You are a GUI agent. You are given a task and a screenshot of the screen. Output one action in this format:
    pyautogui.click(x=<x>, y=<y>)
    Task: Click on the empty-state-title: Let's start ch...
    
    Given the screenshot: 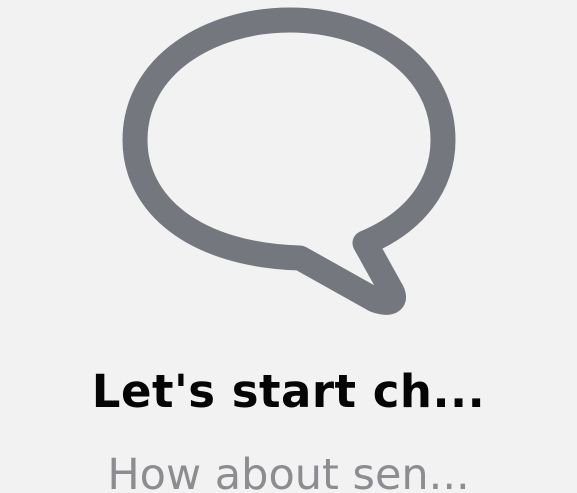 What is the action you would take?
    pyautogui.click(x=288, y=391)
    